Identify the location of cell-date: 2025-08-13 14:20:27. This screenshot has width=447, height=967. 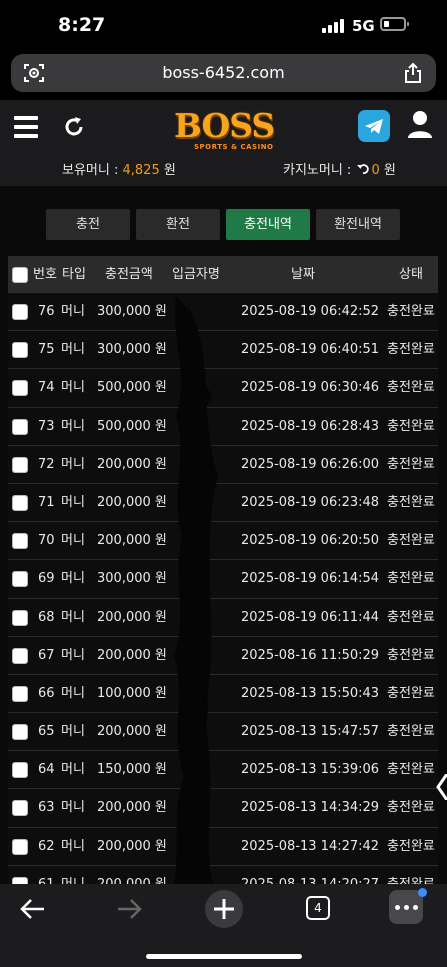
(310, 875).